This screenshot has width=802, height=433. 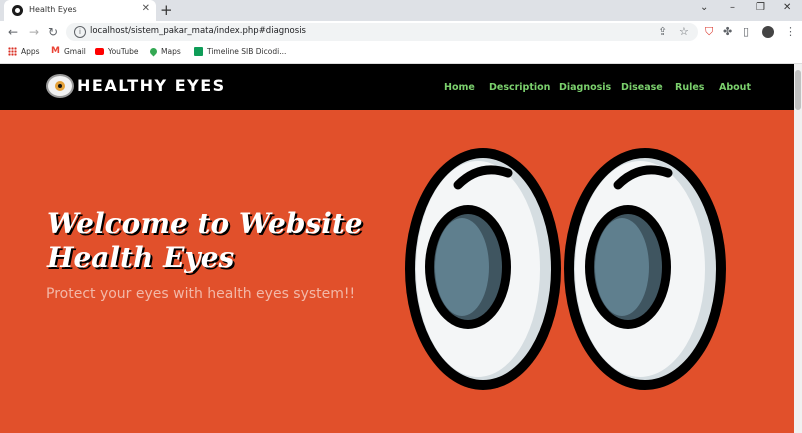 I want to click on bookmark-youtube: YouTube, so click(x=117, y=51).